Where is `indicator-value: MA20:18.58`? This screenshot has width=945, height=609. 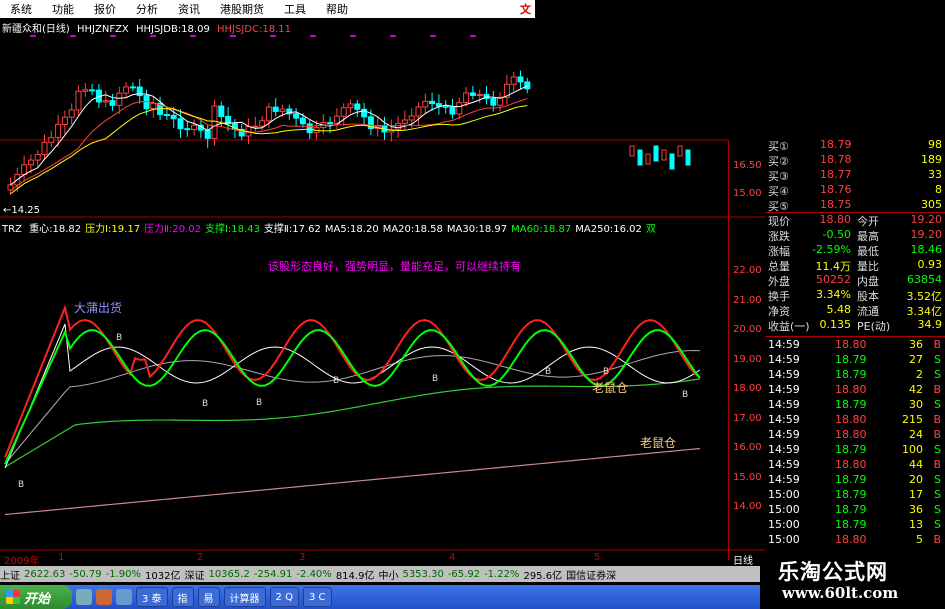 indicator-value: MA20:18.58 is located at coordinates (412, 229).